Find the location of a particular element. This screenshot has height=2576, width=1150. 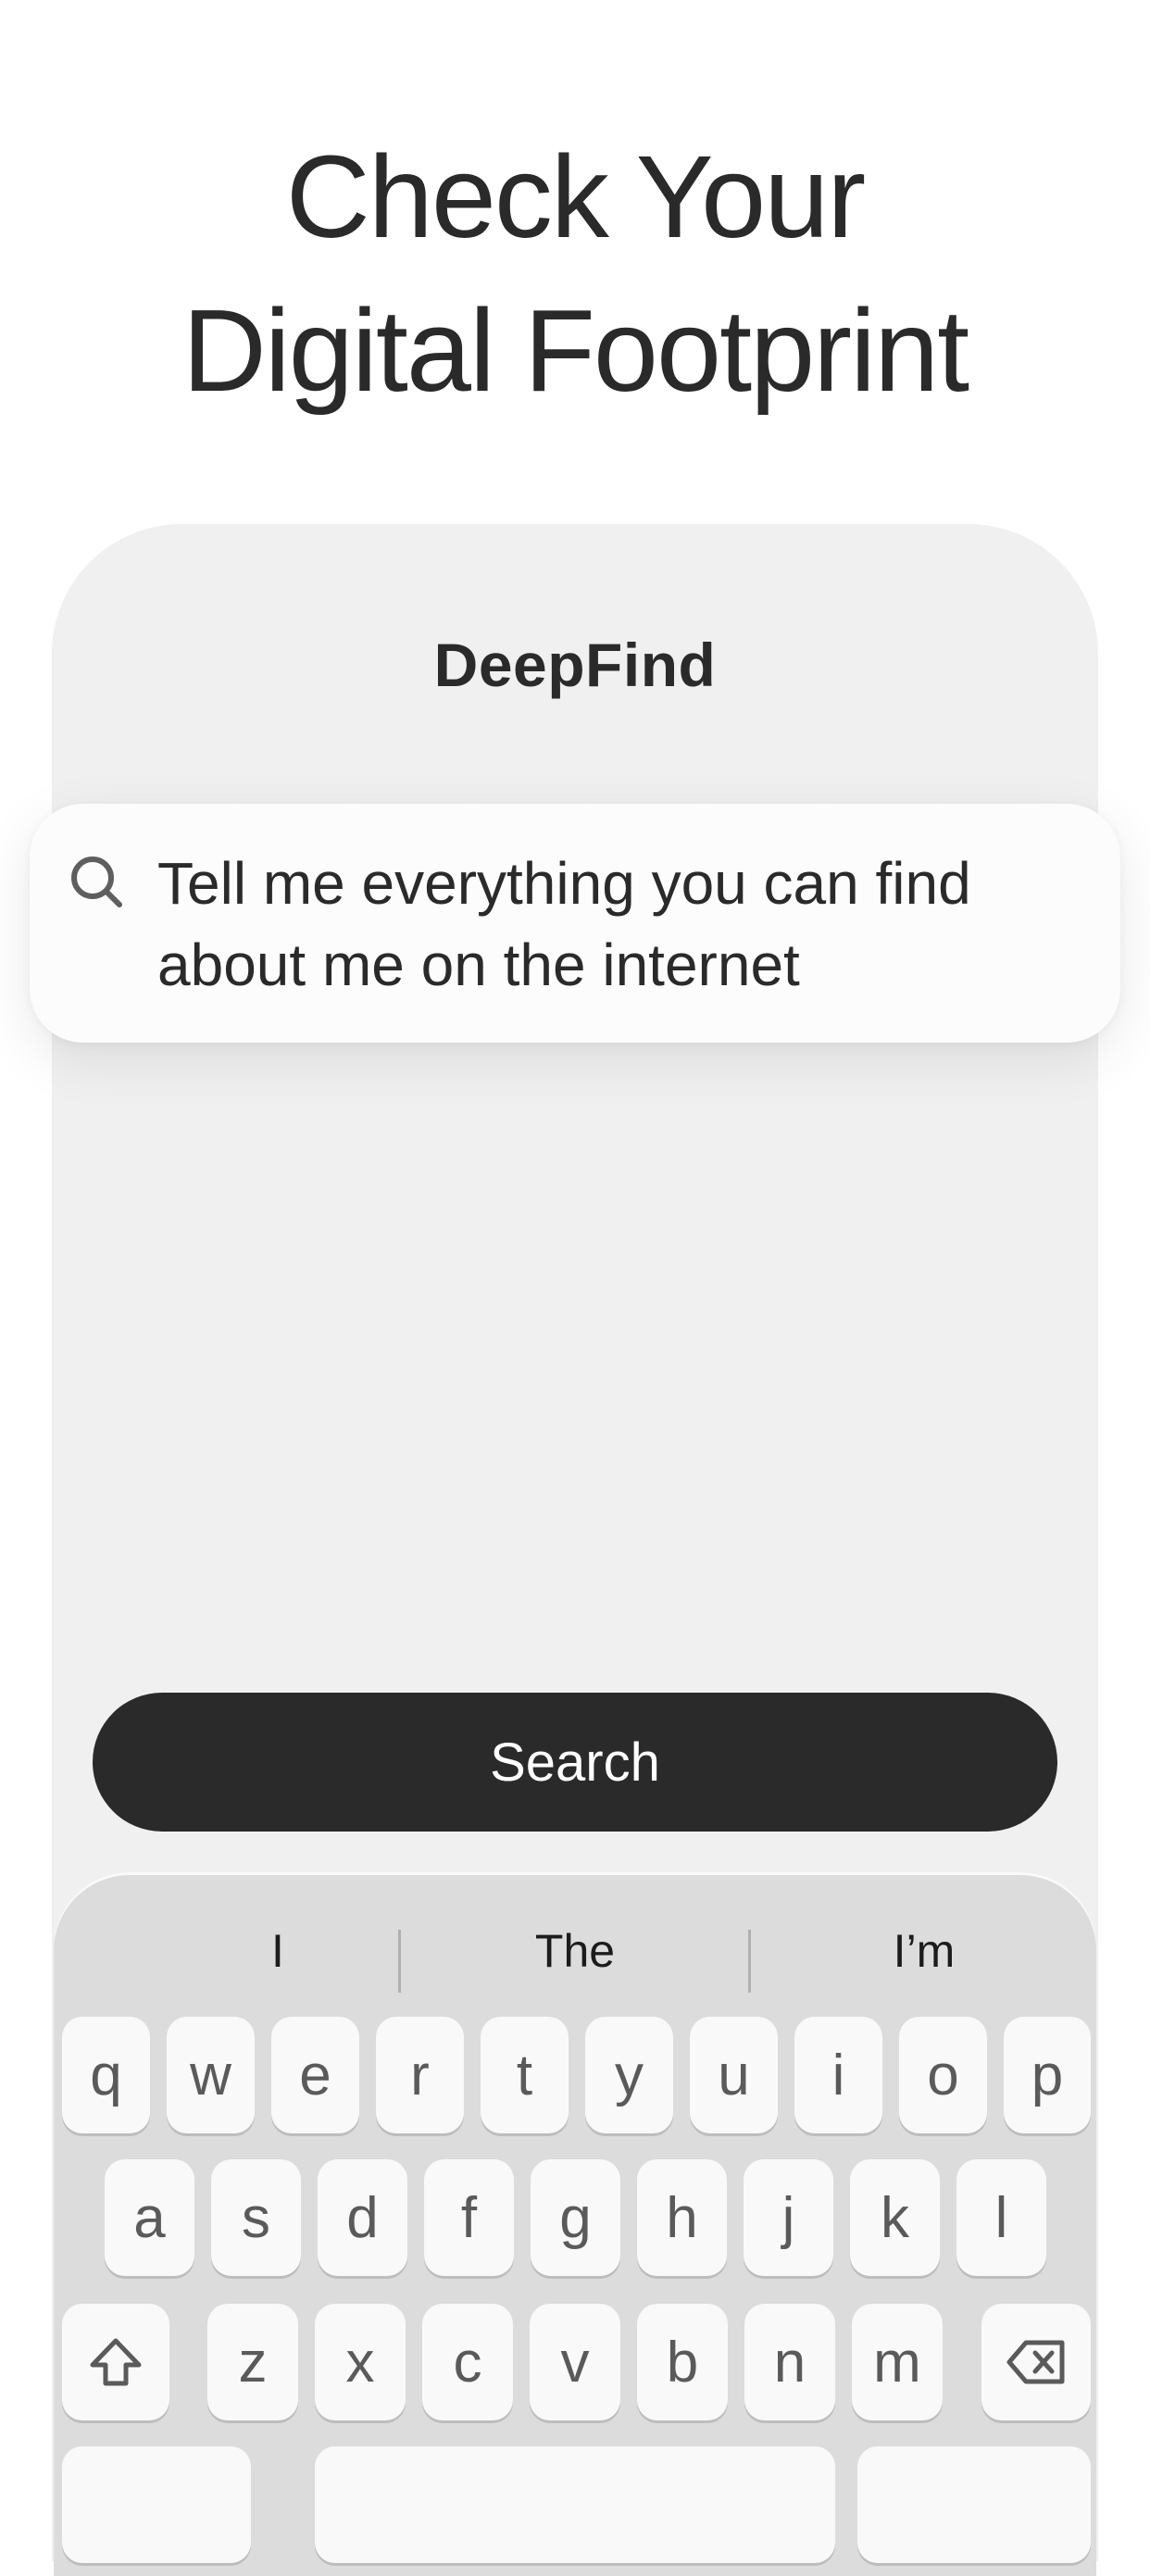

key-i: i is located at coordinates (838, 2075).